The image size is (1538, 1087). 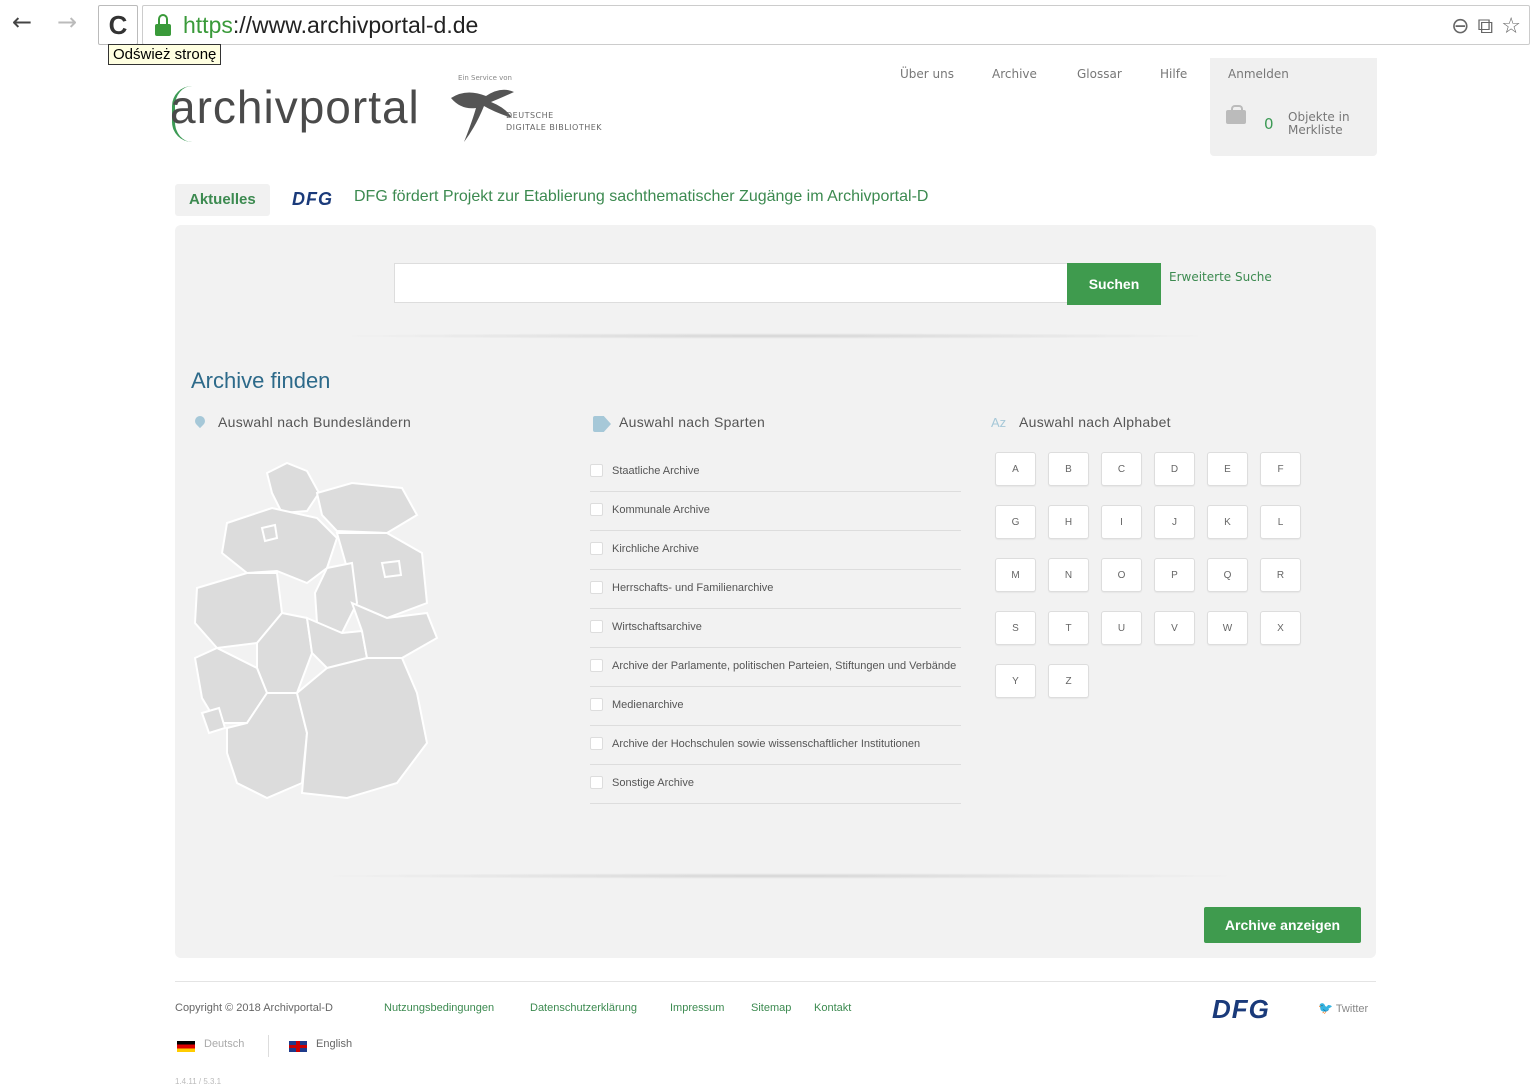 What do you see at coordinates (1121, 522) in the screenshot?
I see `letter-button-i: I` at bounding box center [1121, 522].